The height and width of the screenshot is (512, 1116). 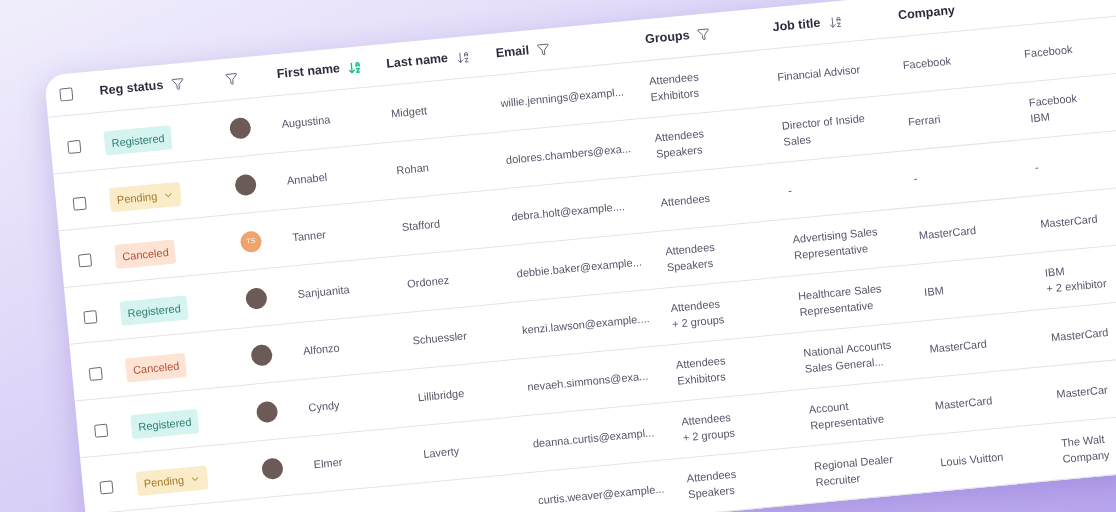 I want to click on column-header: Company, so click(x=926, y=13).